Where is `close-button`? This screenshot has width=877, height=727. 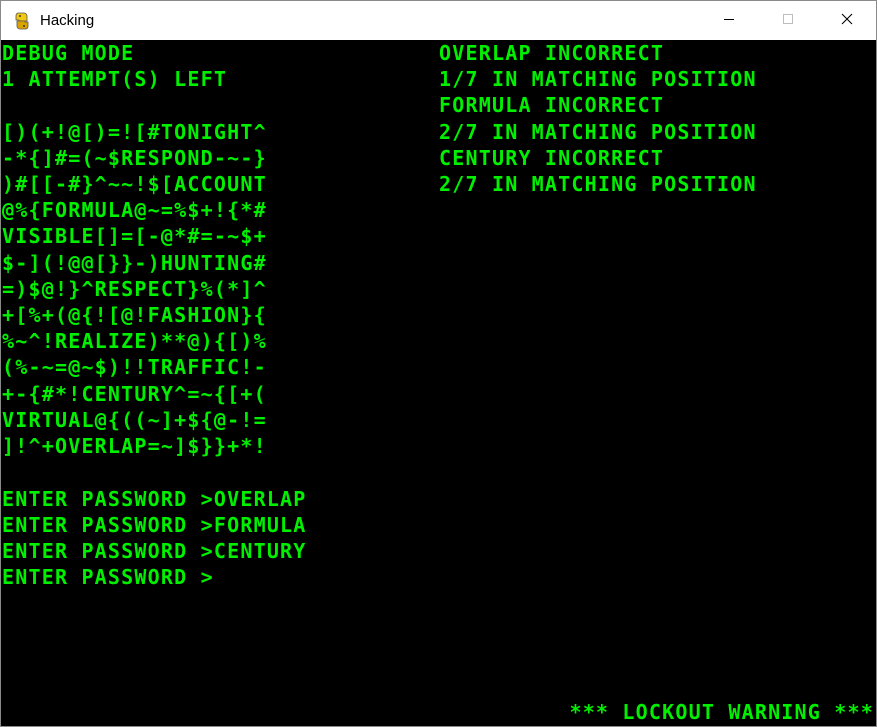
close-button is located at coordinates (846, 20).